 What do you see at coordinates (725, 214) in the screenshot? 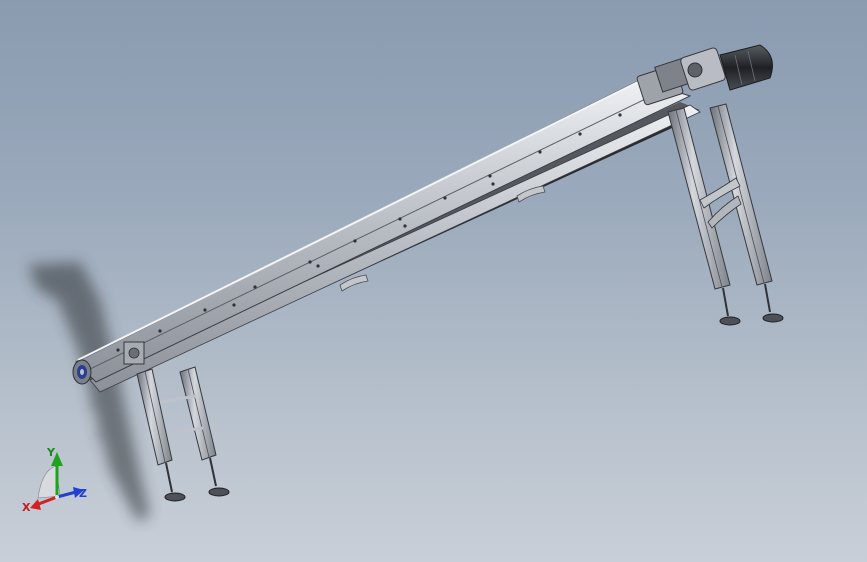
I see `right-leg-assembly` at bounding box center [725, 214].